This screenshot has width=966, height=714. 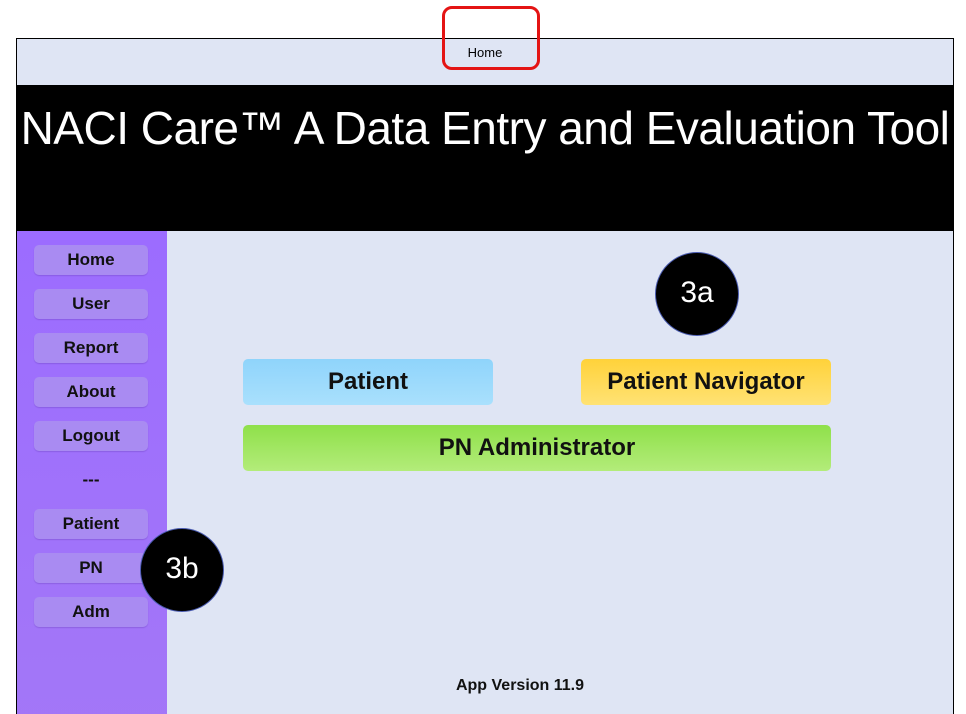 I want to click on sidebar-item-home: Home, so click(x=91, y=260).